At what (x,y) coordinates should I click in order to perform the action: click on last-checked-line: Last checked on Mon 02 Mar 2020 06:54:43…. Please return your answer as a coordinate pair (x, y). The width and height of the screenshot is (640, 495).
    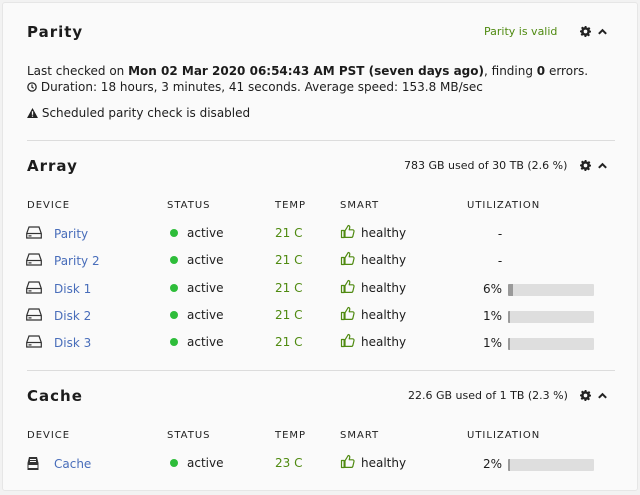
    Looking at the image, I should click on (308, 71).